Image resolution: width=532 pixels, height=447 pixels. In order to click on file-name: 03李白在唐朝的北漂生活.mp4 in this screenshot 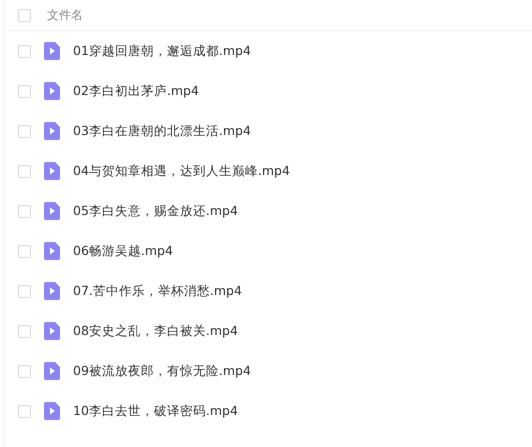, I will do `click(162, 131)`.